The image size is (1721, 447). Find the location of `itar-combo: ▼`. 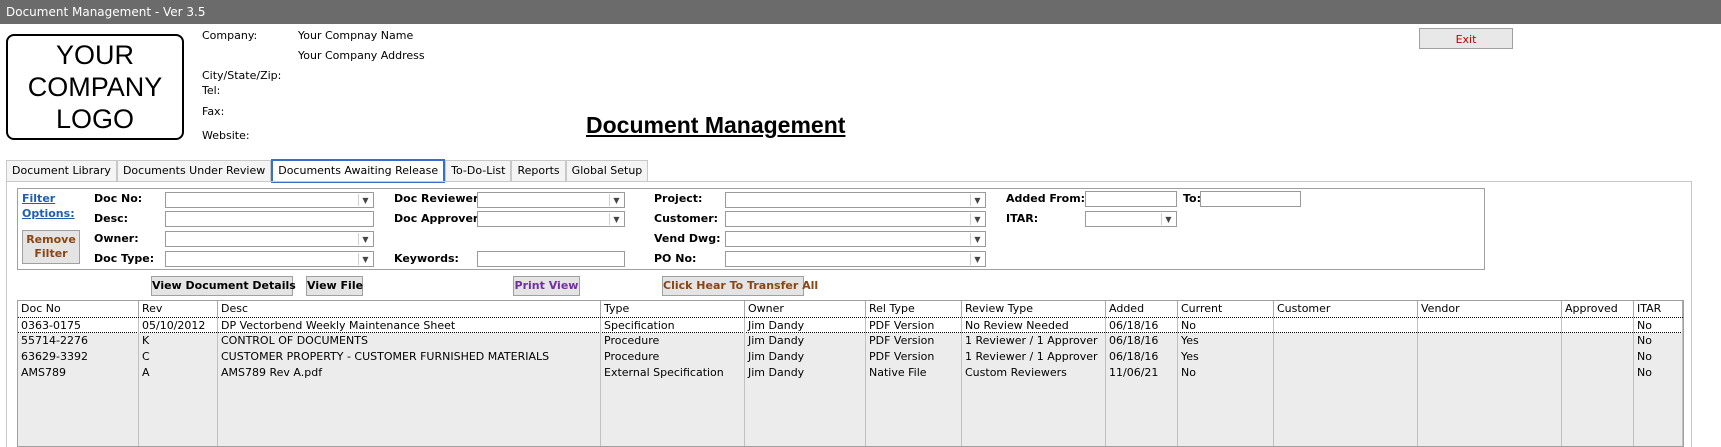

itar-combo: ▼ is located at coordinates (1131, 219).